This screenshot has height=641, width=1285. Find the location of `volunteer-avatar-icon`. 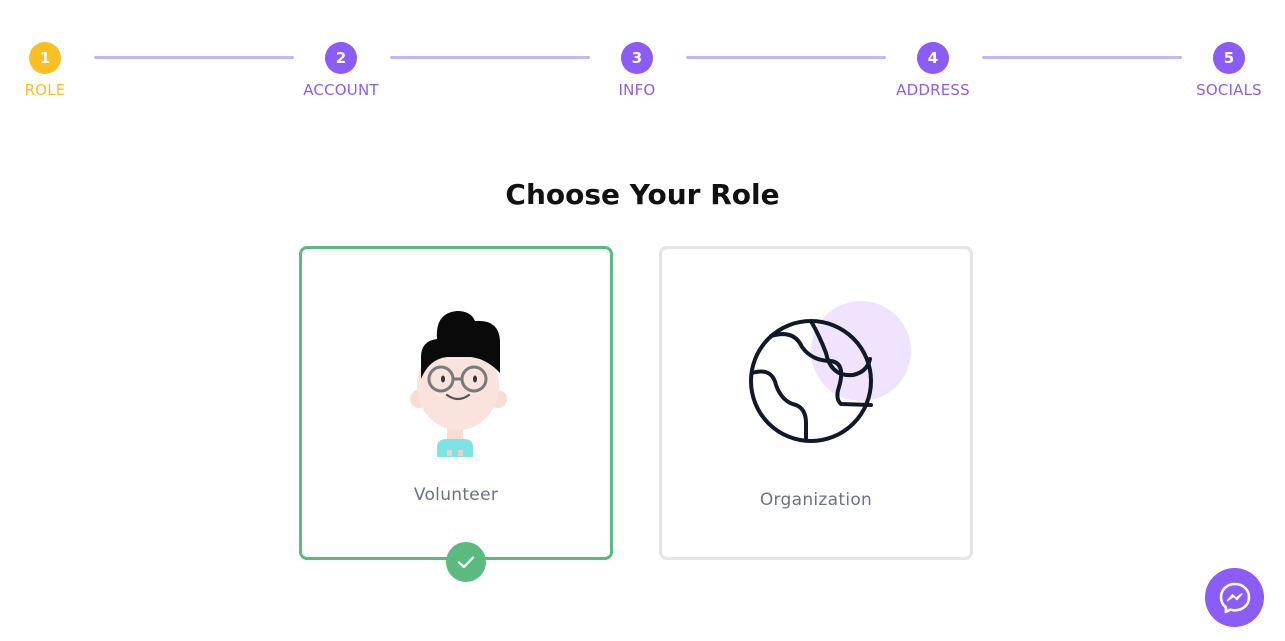

volunteer-avatar-icon is located at coordinates (458, 384).